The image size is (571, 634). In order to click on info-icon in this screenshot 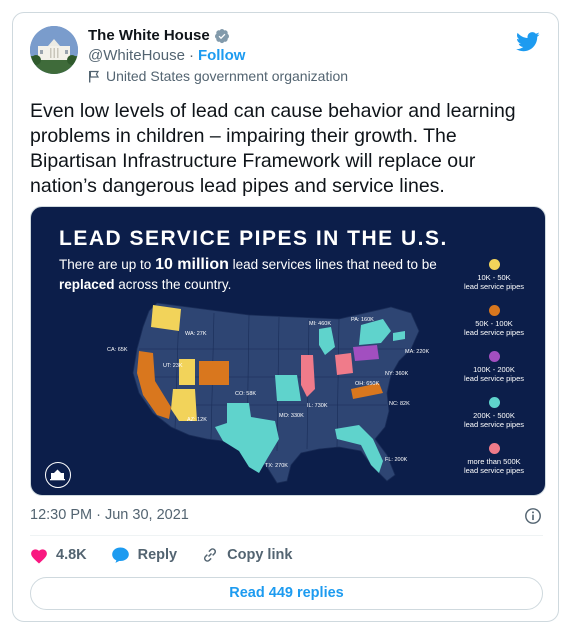, I will do `click(533, 516)`.